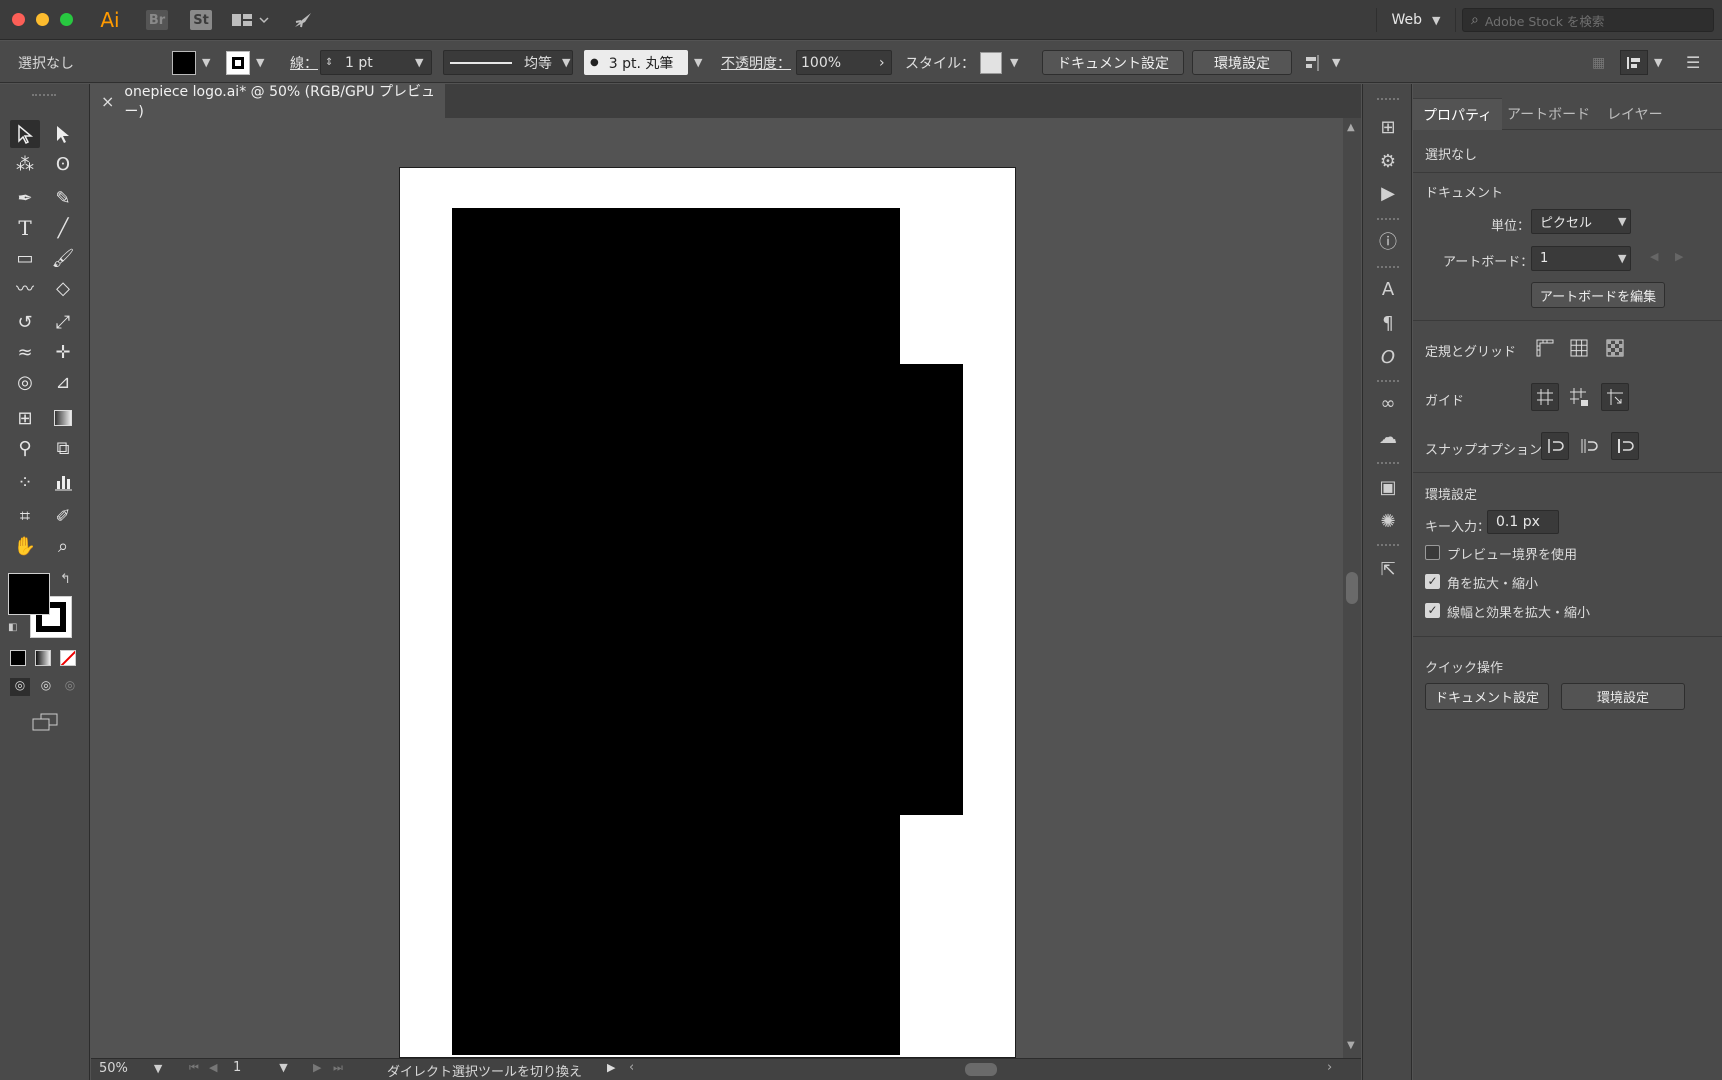  What do you see at coordinates (191, 62) in the screenshot?
I see `fill-color-swatch: ▼` at bounding box center [191, 62].